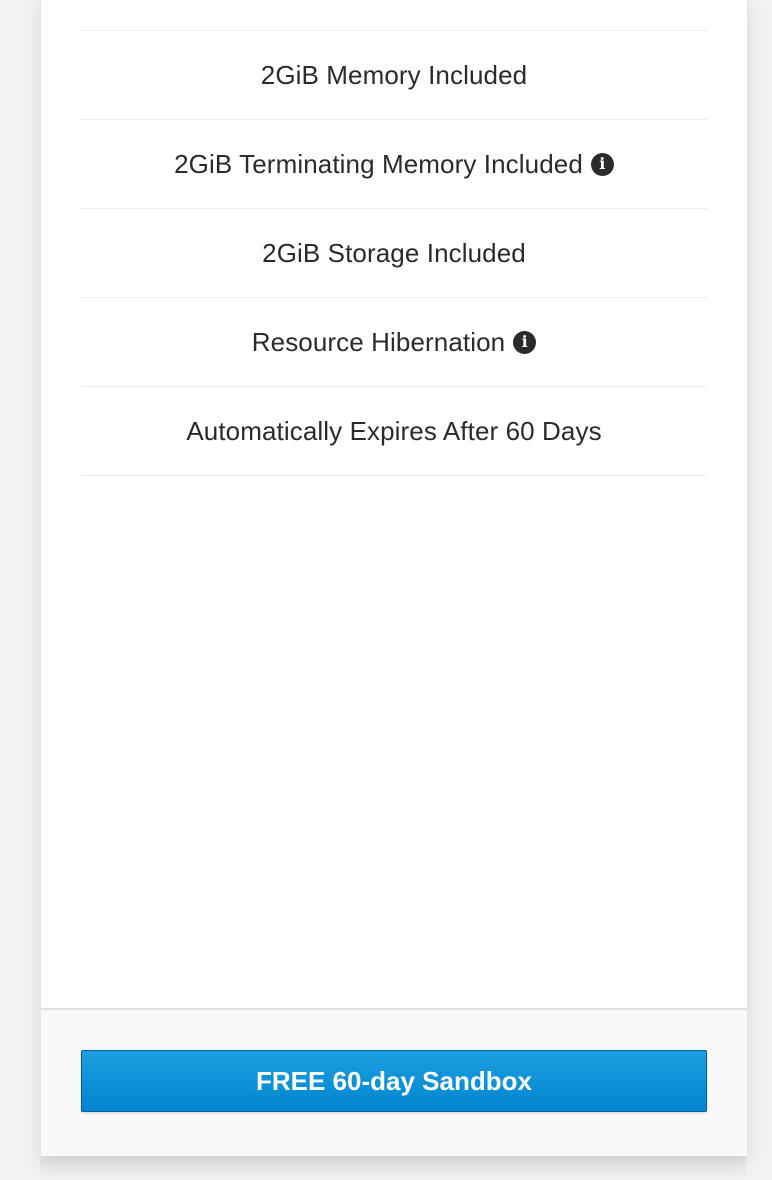 The width and height of the screenshot is (772, 1180). I want to click on feature-label: Automatically Expires After 60 Days, so click(394, 430).